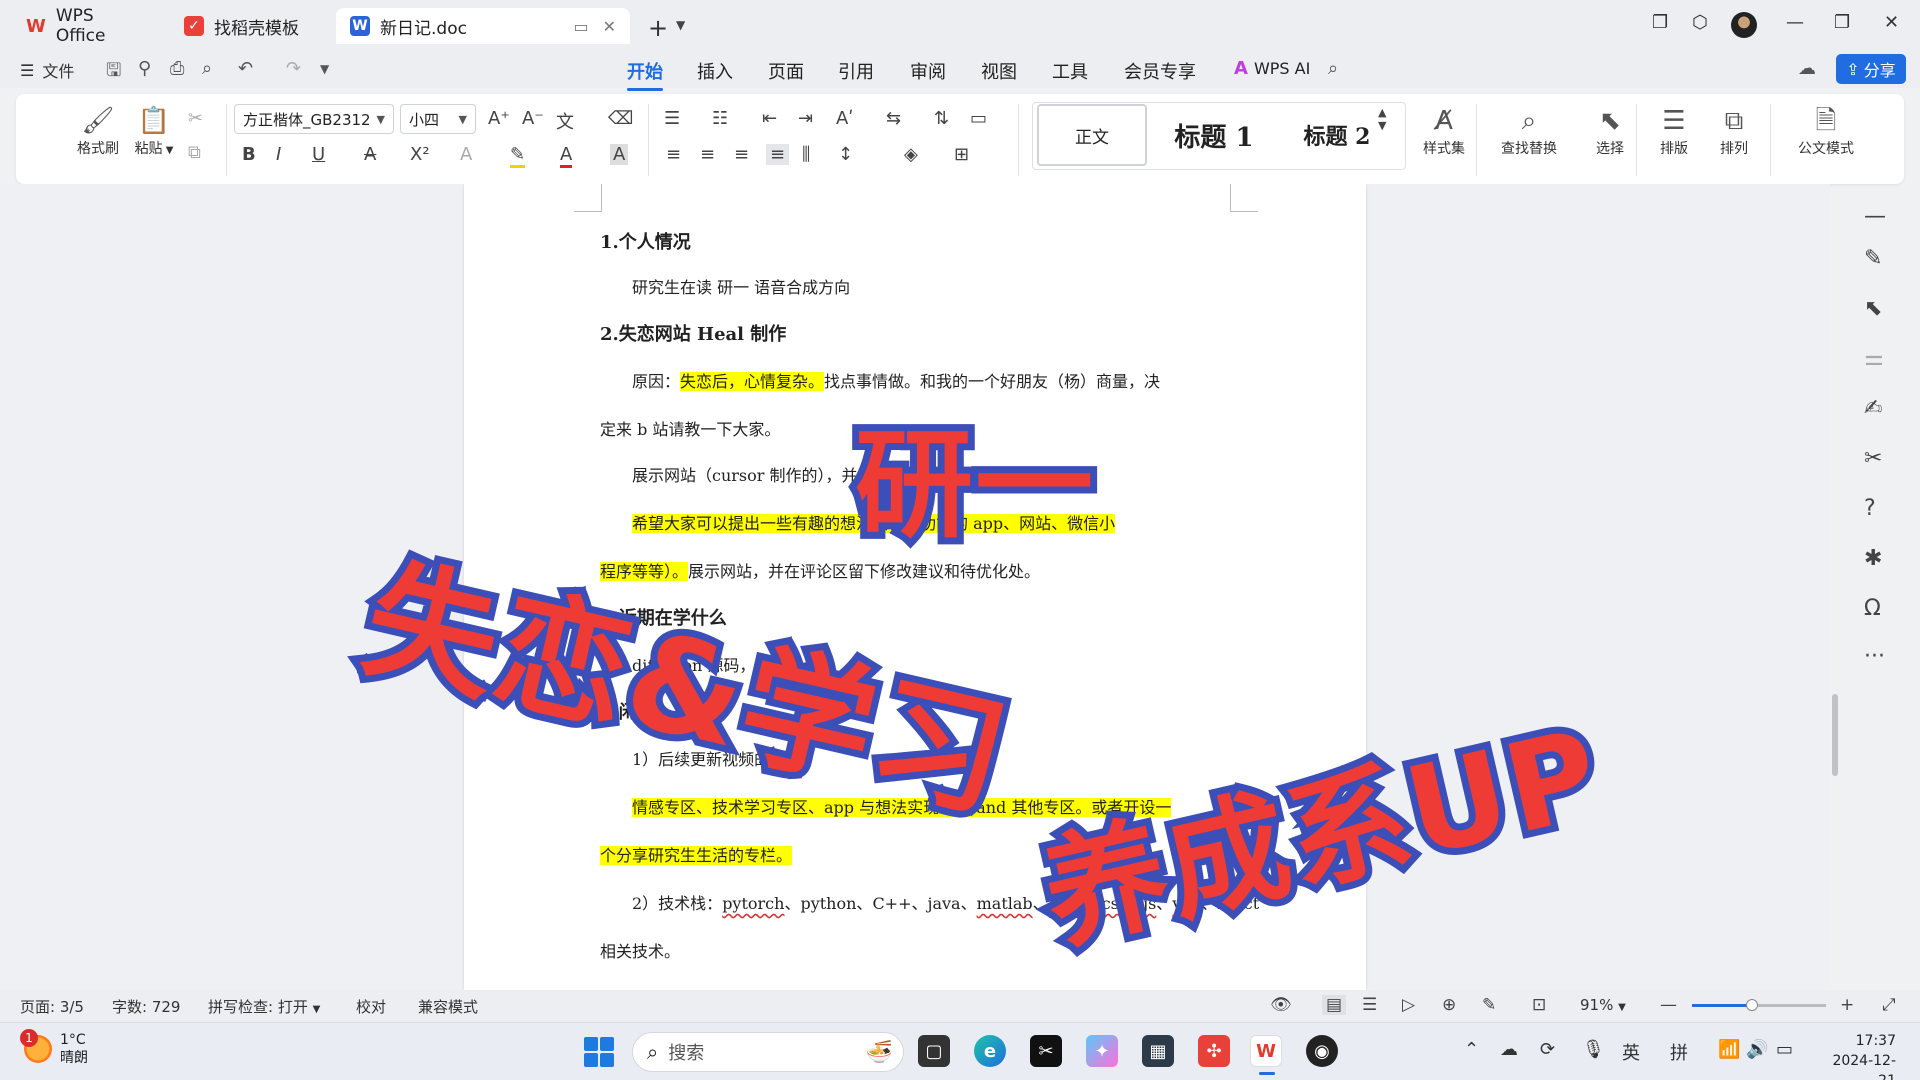  Describe the element at coordinates (177, 68) in the screenshot. I see `print-icon: ⎙` at that location.